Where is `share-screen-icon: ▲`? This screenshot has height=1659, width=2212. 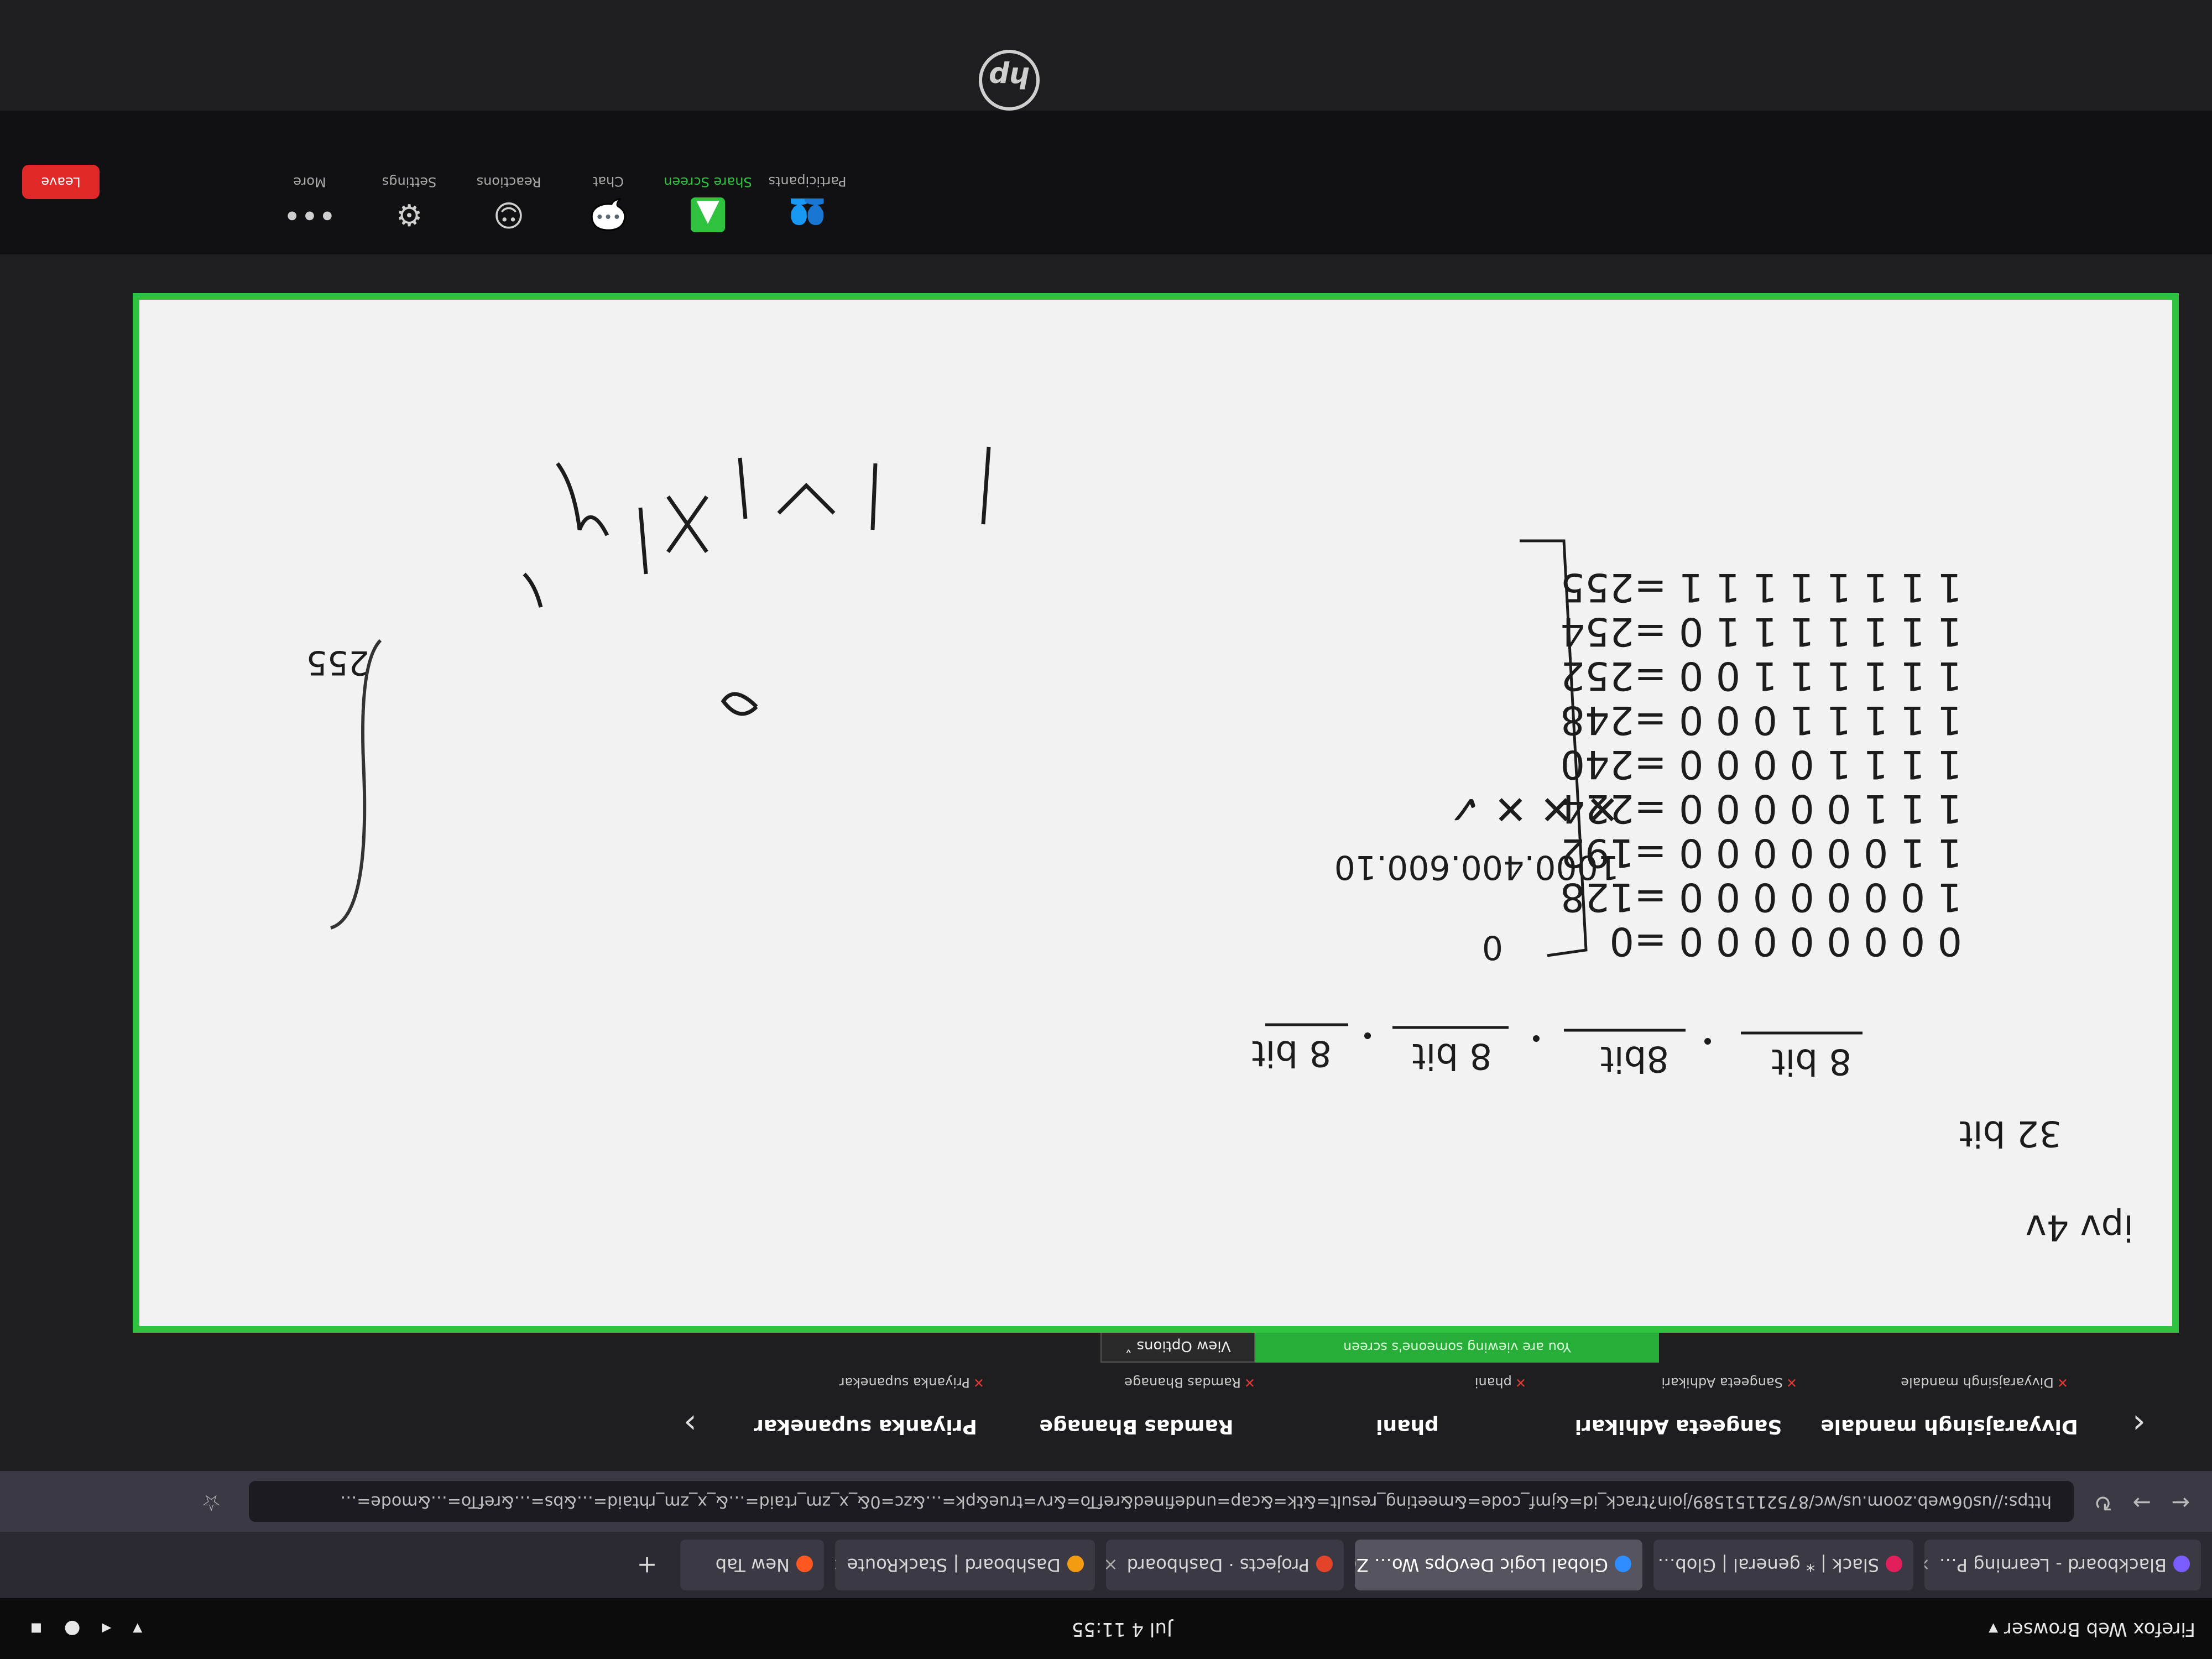 share-screen-icon: ▲ is located at coordinates (708, 215).